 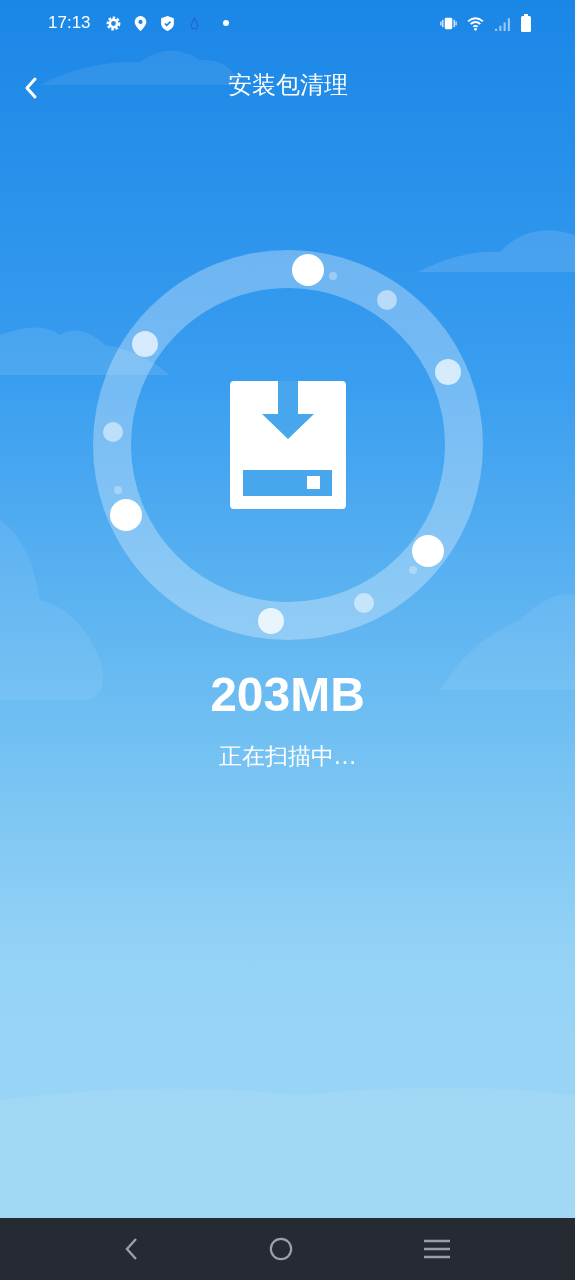 I want to click on battery-icon, so click(x=526, y=23).